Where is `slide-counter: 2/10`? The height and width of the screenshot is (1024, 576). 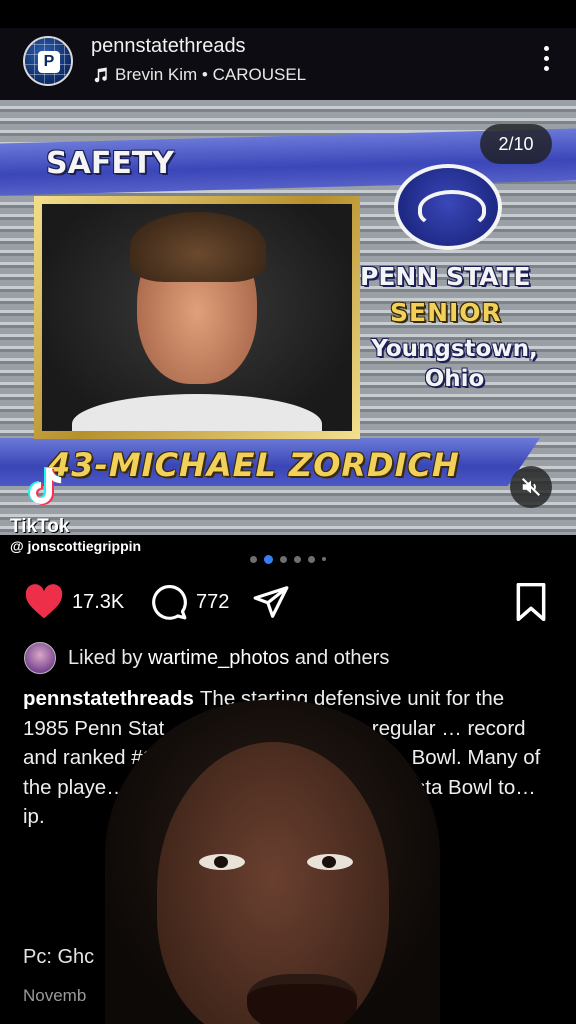
slide-counter: 2/10 is located at coordinates (516, 144).